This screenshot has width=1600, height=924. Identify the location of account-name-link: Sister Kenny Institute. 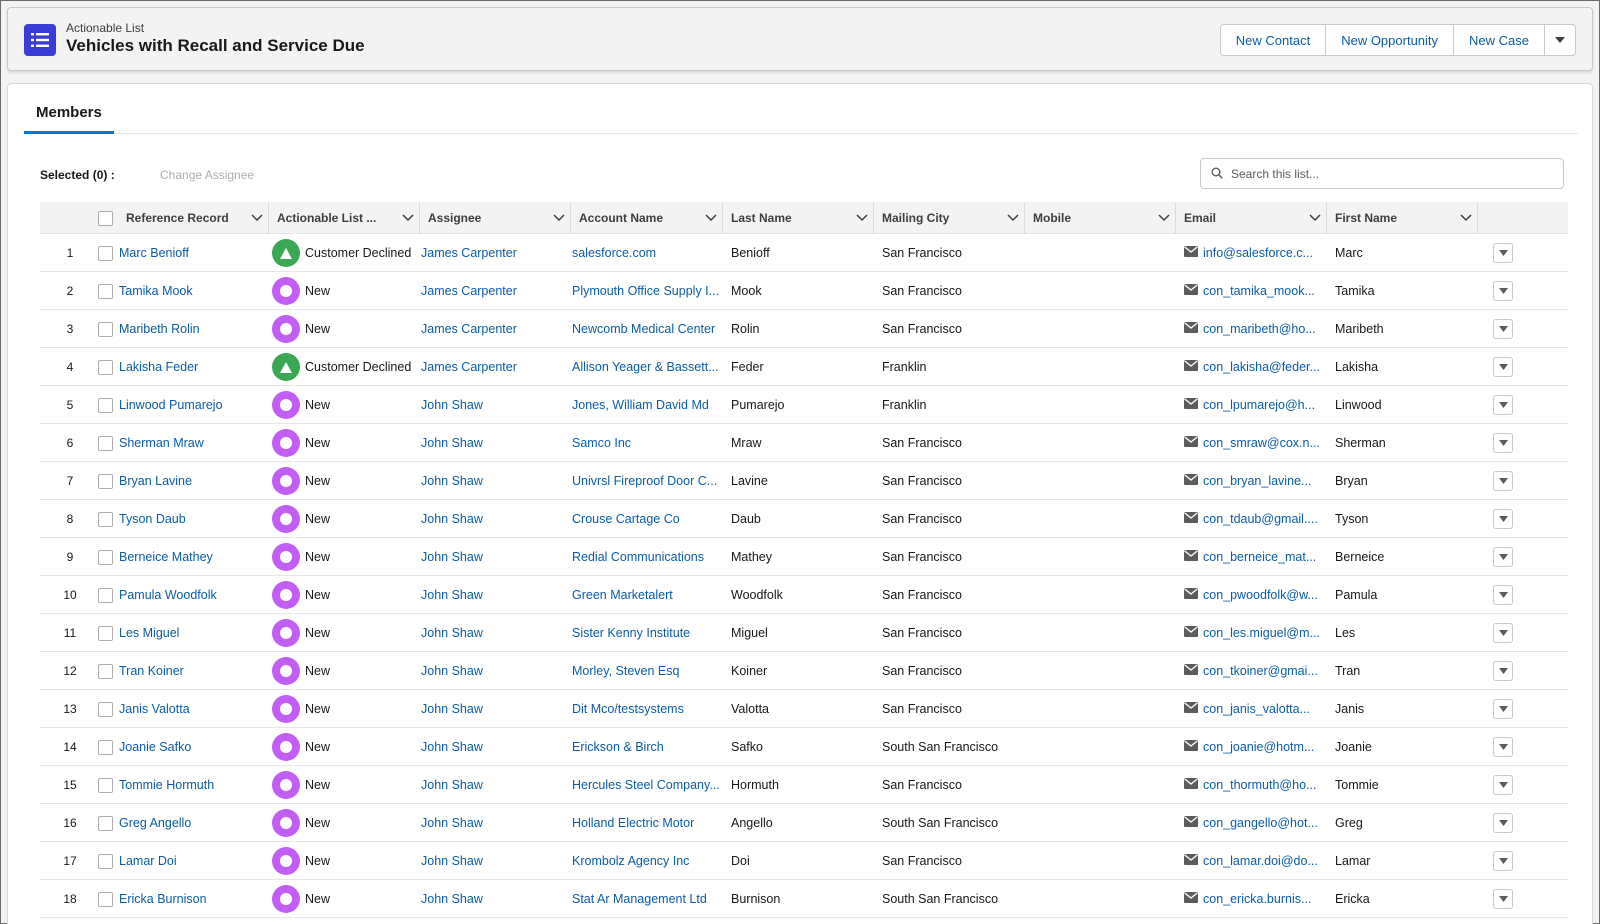
(646, 633).